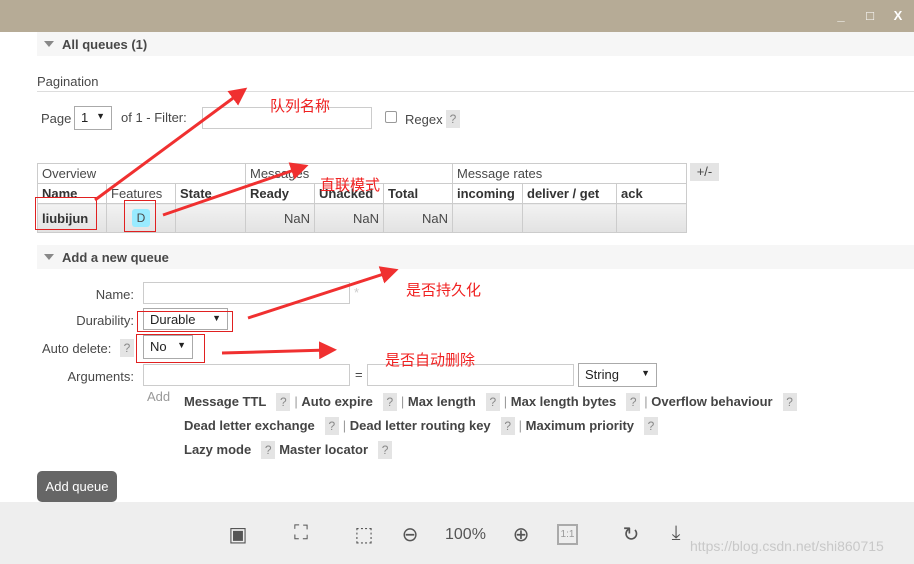 Image resolution: width=914 pixels, height=564 pixels. Describe the element at coordinates (787, 546) in the screenshot. I see `watermark: https://blog.csdn.net/shi860715` at that location.